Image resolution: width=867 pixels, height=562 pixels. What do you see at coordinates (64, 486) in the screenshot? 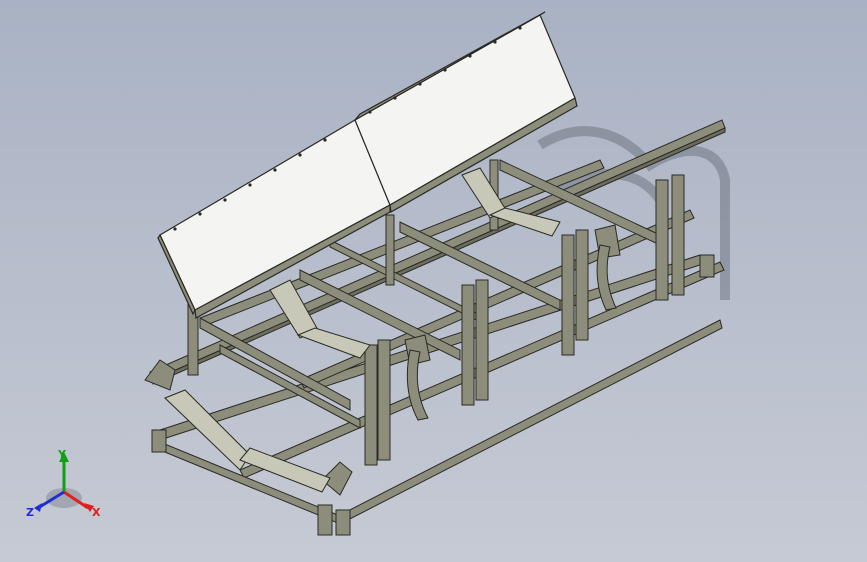
I see `orientation-triad: Y X Z` at bounding box center [64, 486].